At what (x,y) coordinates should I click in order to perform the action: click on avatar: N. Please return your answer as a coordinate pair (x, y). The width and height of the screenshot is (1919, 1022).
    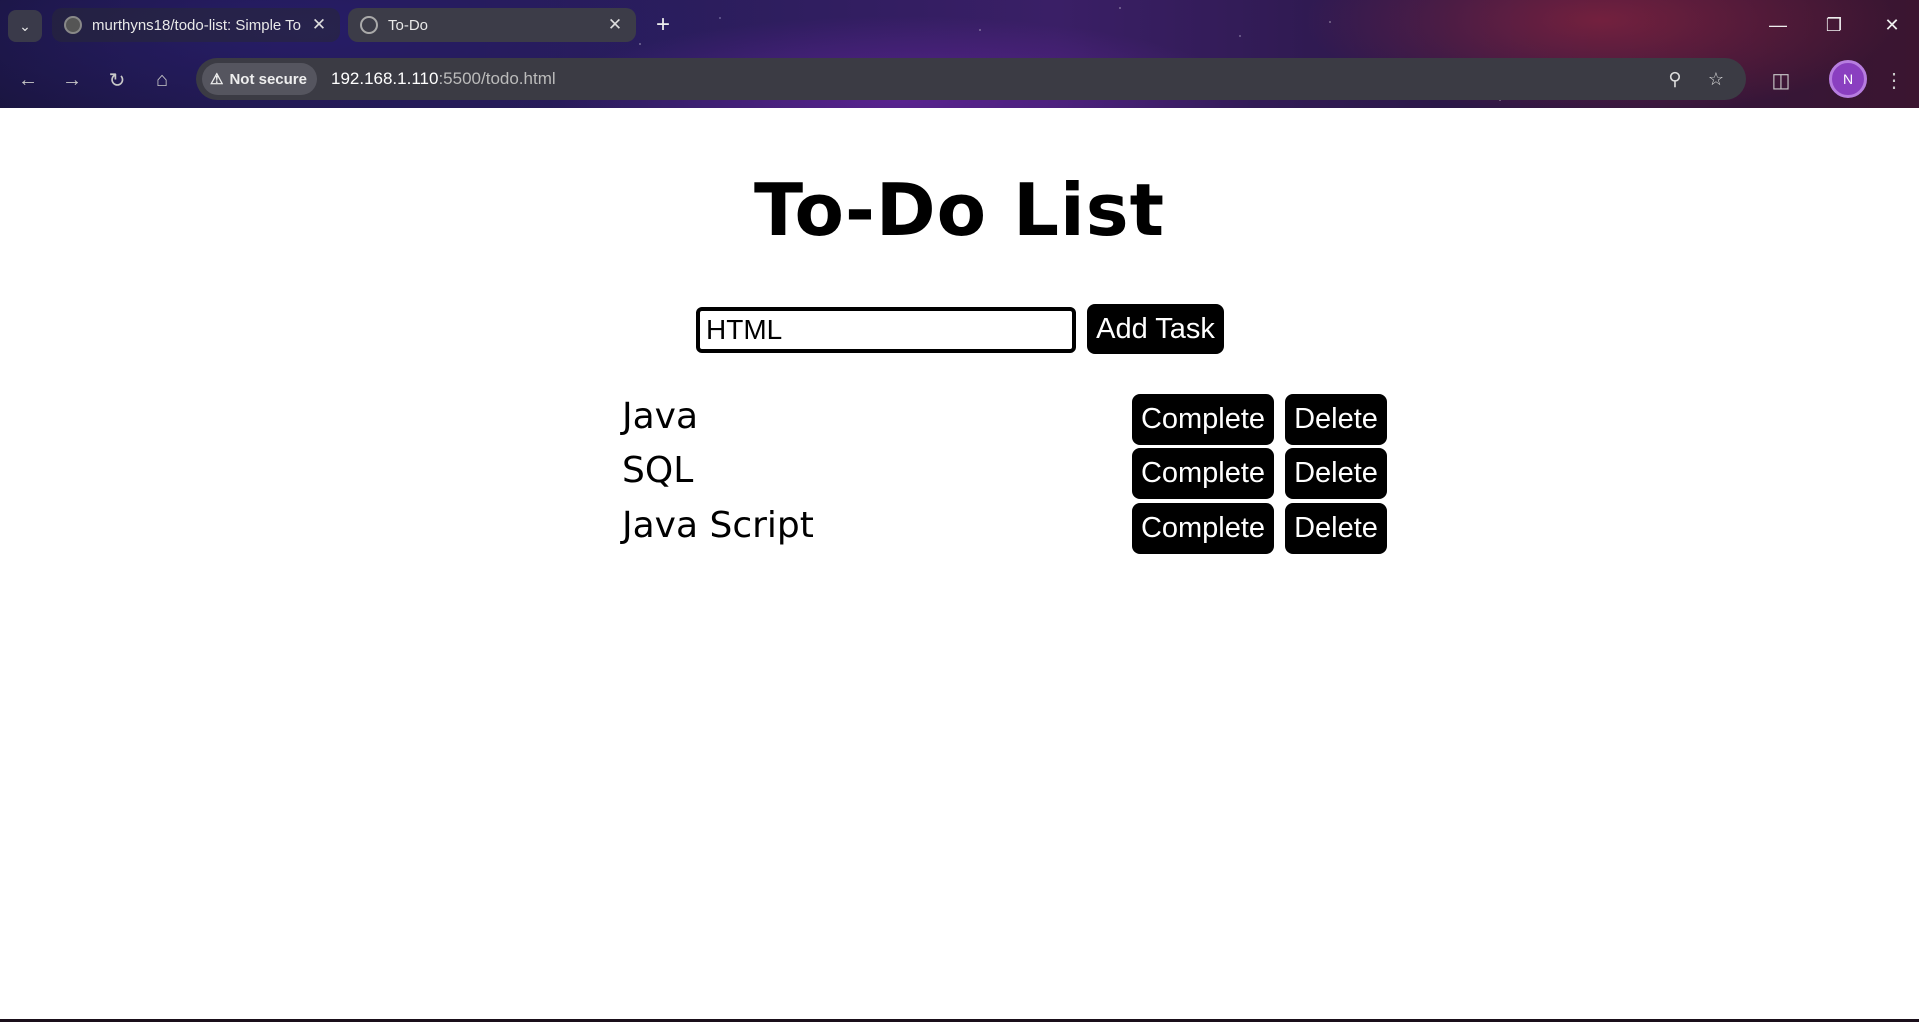
    Looking at the image, I should click on (1848, 79).